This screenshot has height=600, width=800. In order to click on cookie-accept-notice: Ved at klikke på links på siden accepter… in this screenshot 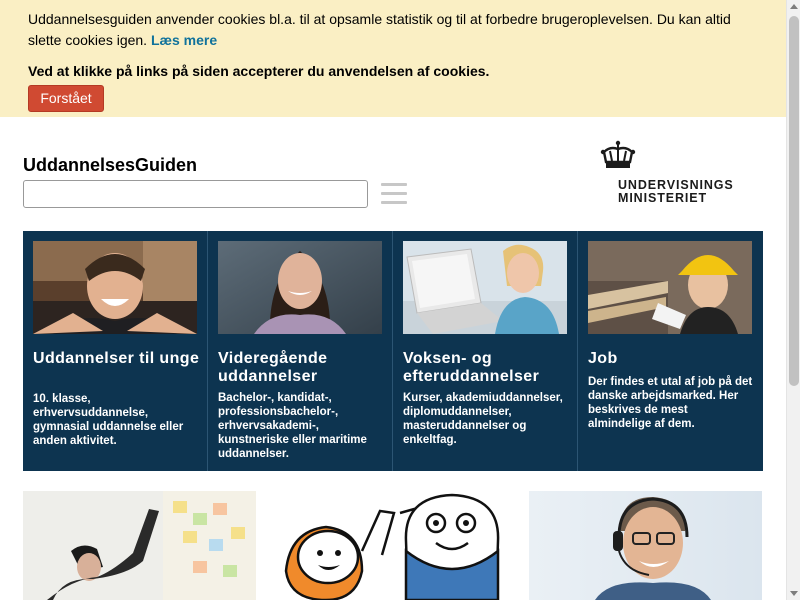, I will do `click(259, 71)`.